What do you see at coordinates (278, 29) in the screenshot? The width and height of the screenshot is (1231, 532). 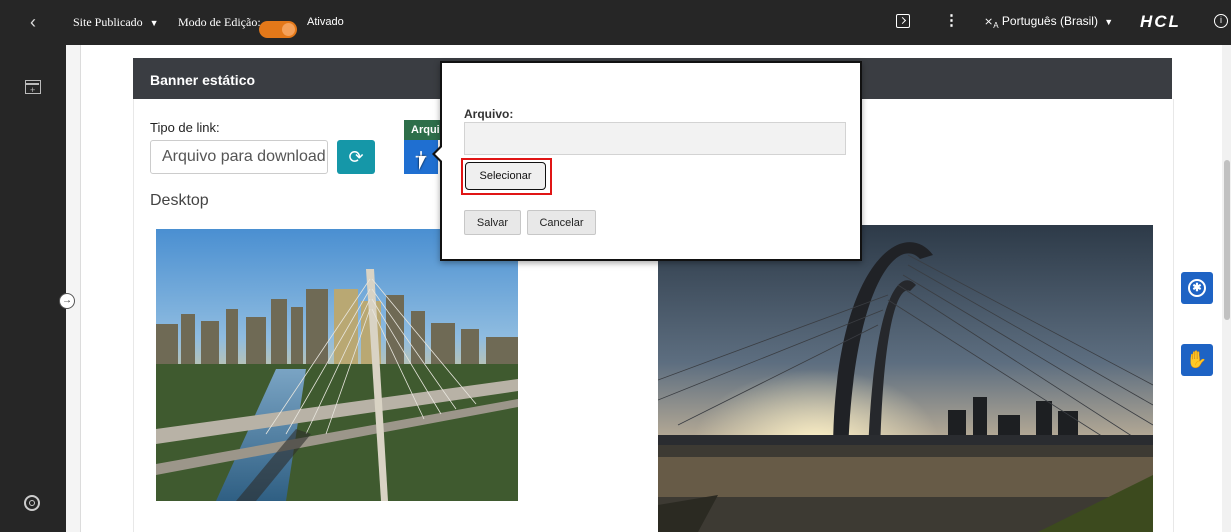 I see `edit-mode-toggle` at bounding box center [278, 29].